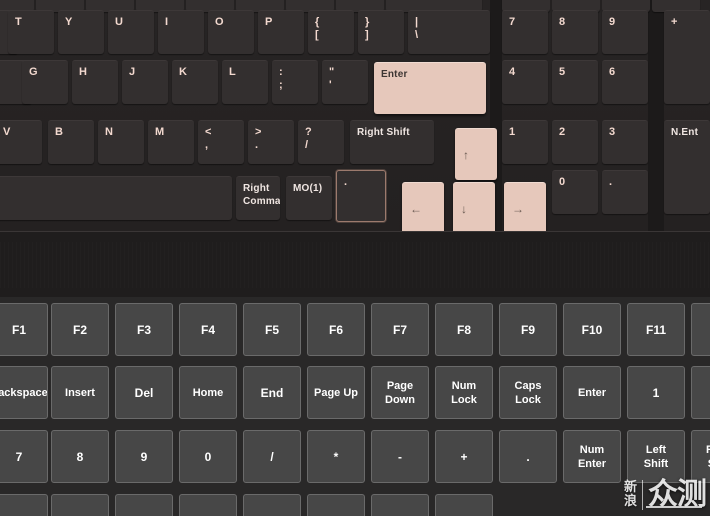  What do you see at coordinates (131, 32) in the screenshot?
I see `keycap-u-r1c3: U` at bounding box center [131, 32].